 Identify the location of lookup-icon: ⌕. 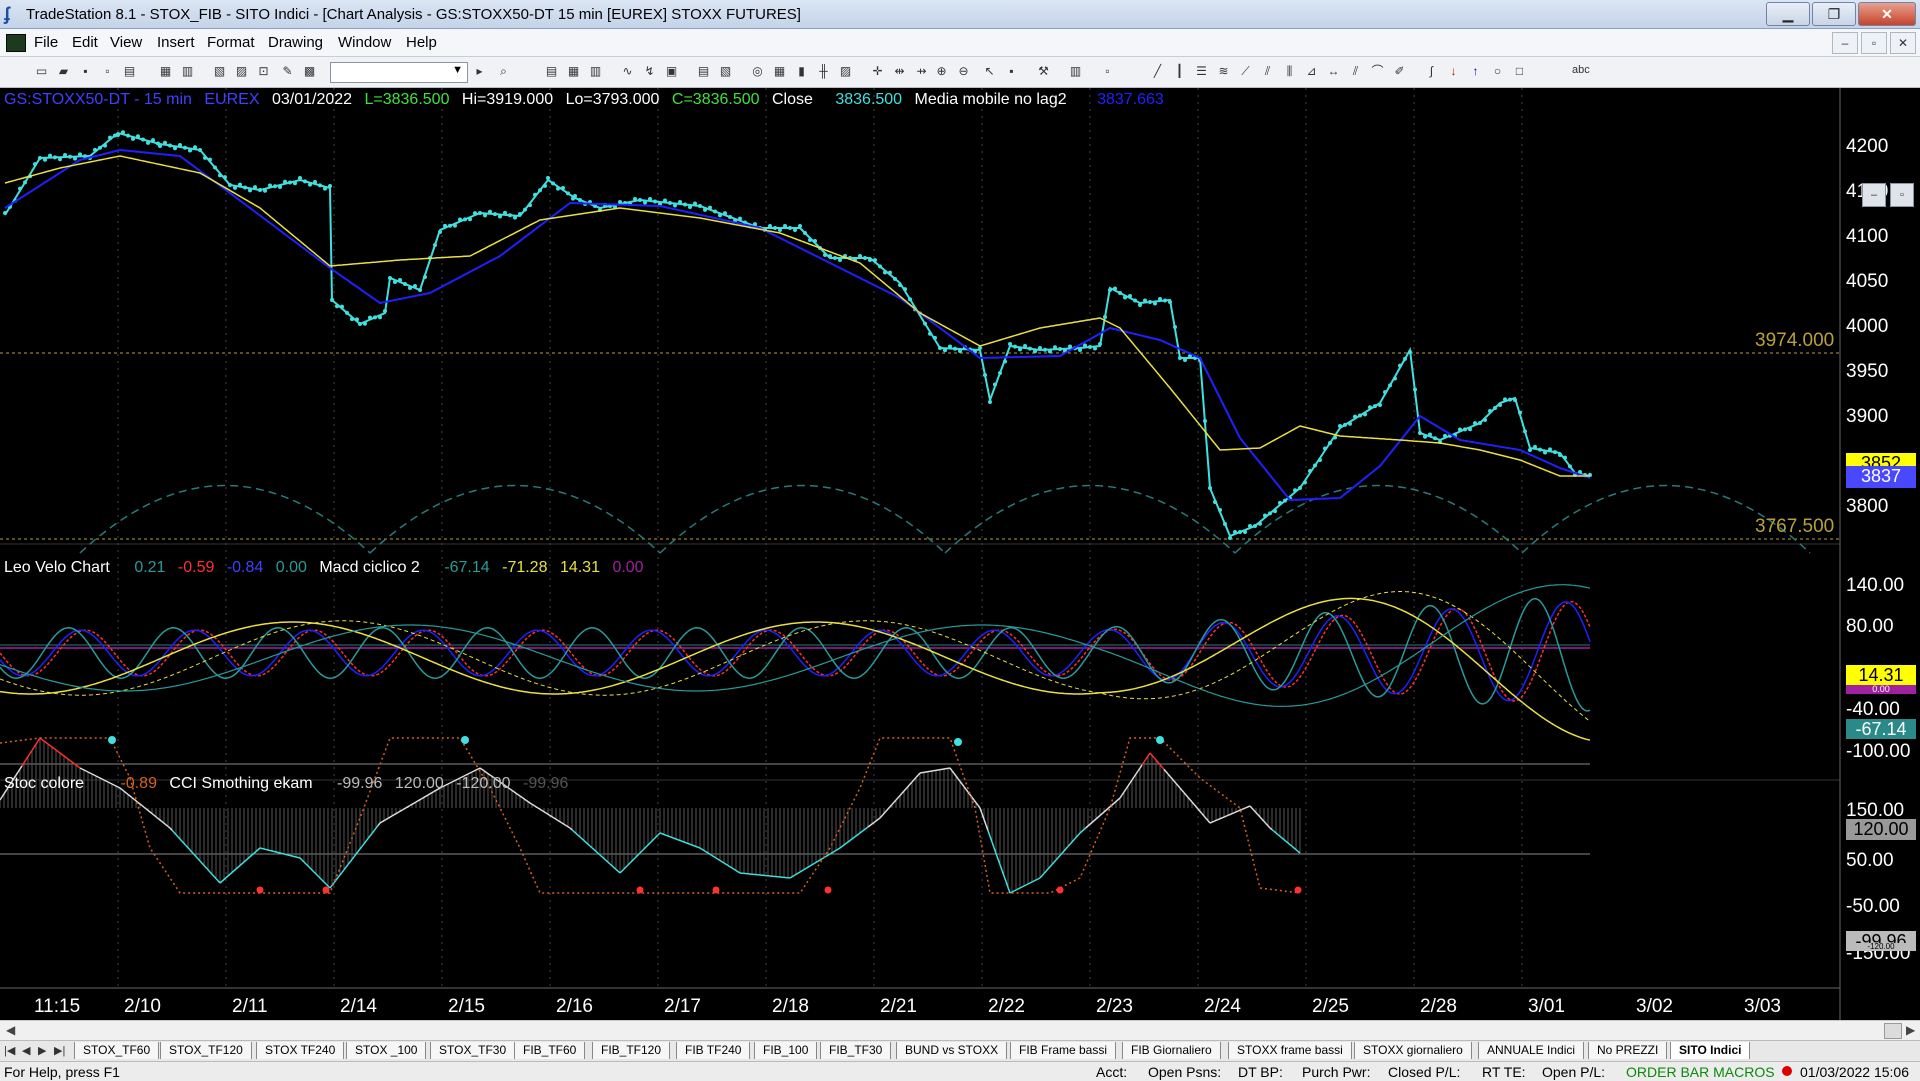
(503, 71).